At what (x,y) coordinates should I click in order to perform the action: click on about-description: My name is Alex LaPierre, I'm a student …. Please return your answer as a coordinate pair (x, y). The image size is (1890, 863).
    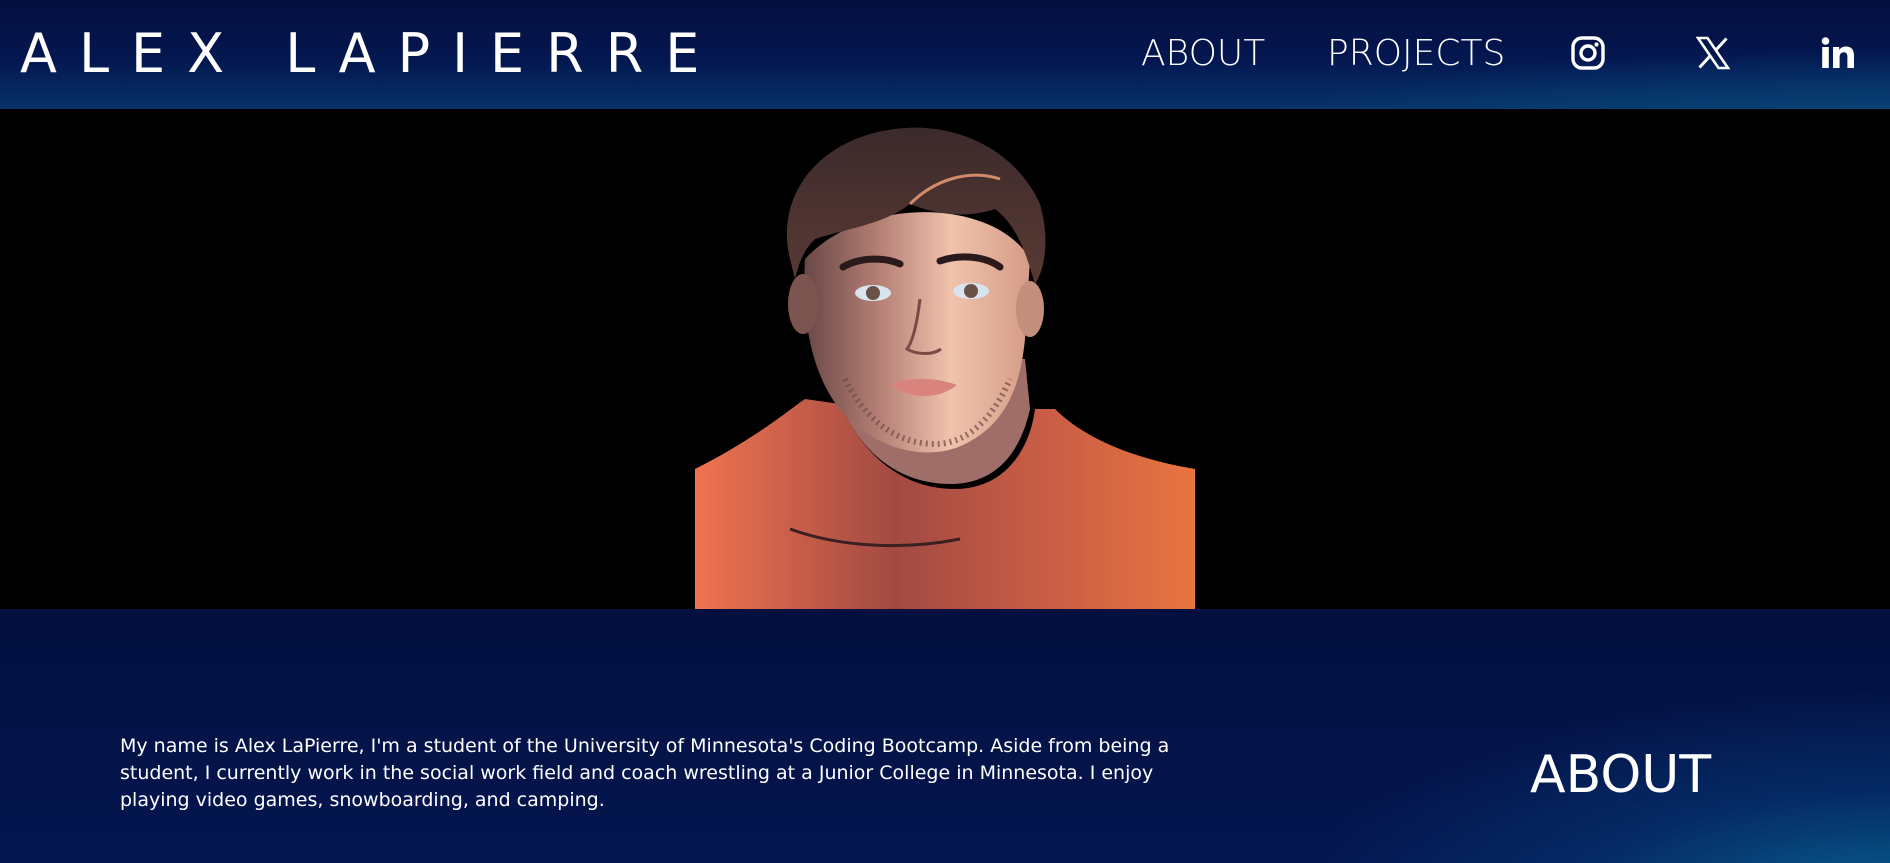
    Looking at the image, I should click on (645, 773).